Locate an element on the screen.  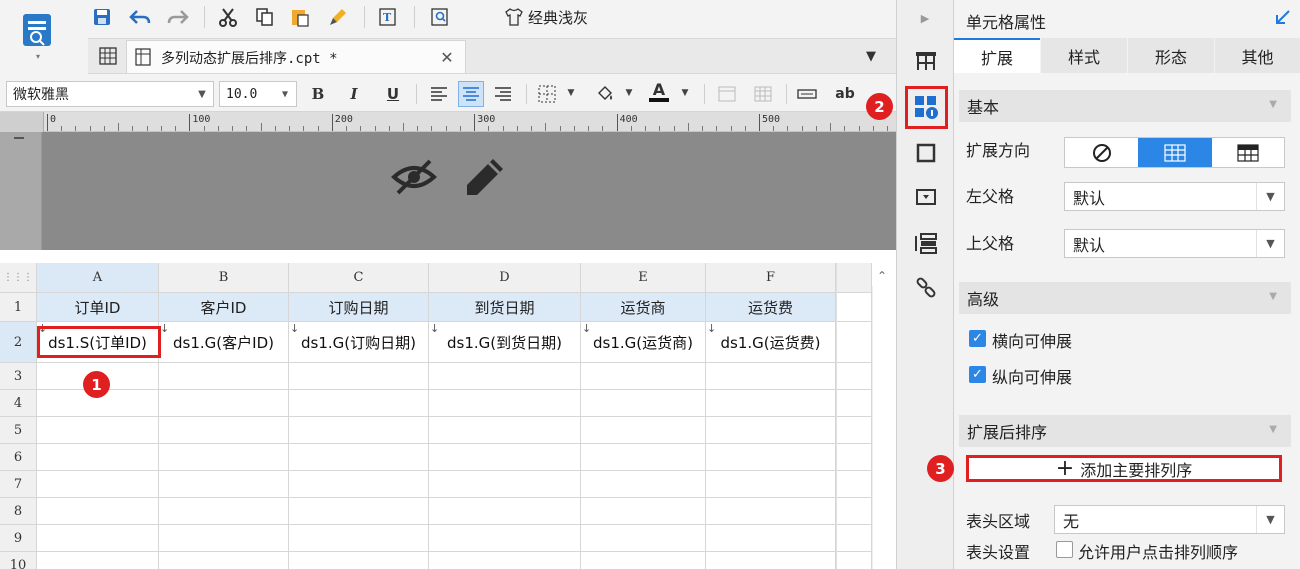
vertical-expandable-checkbox: ✓ is located at coordinates (977, 374).